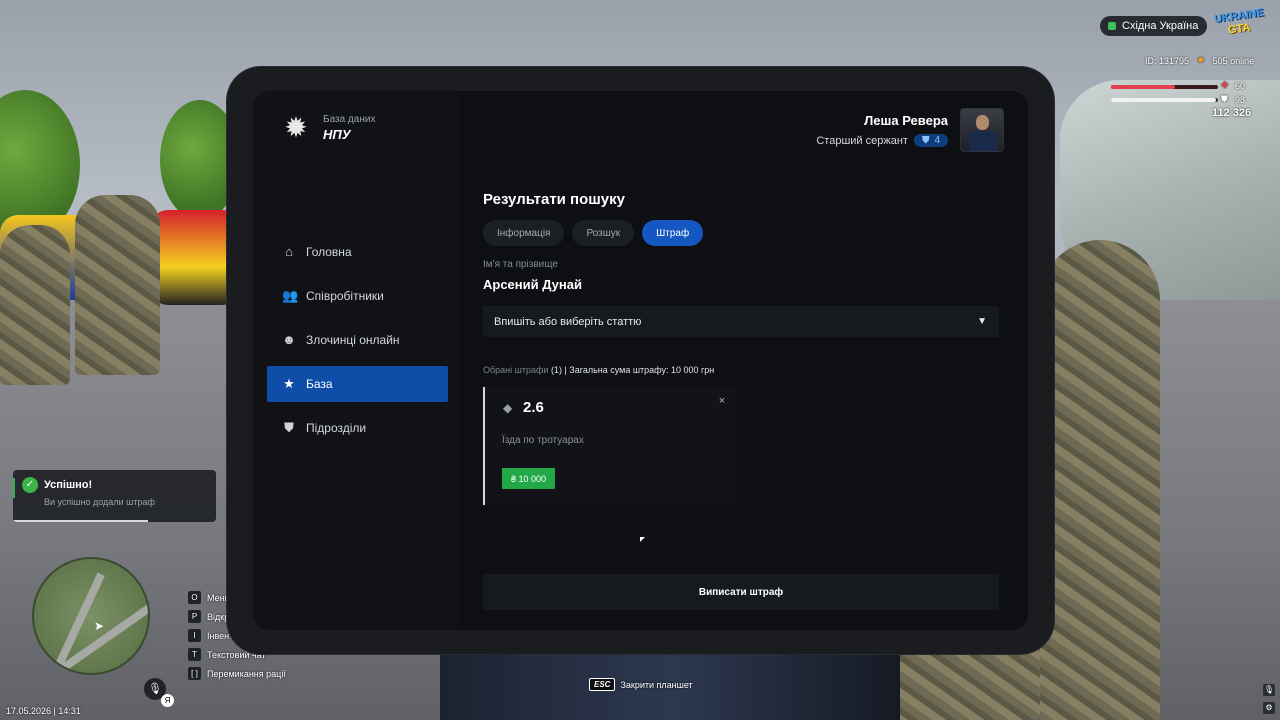 Image resolution: width=1280 pixels, height=720 pixels. I want to click on player-marker-icon: ➤, so click(99, 626).